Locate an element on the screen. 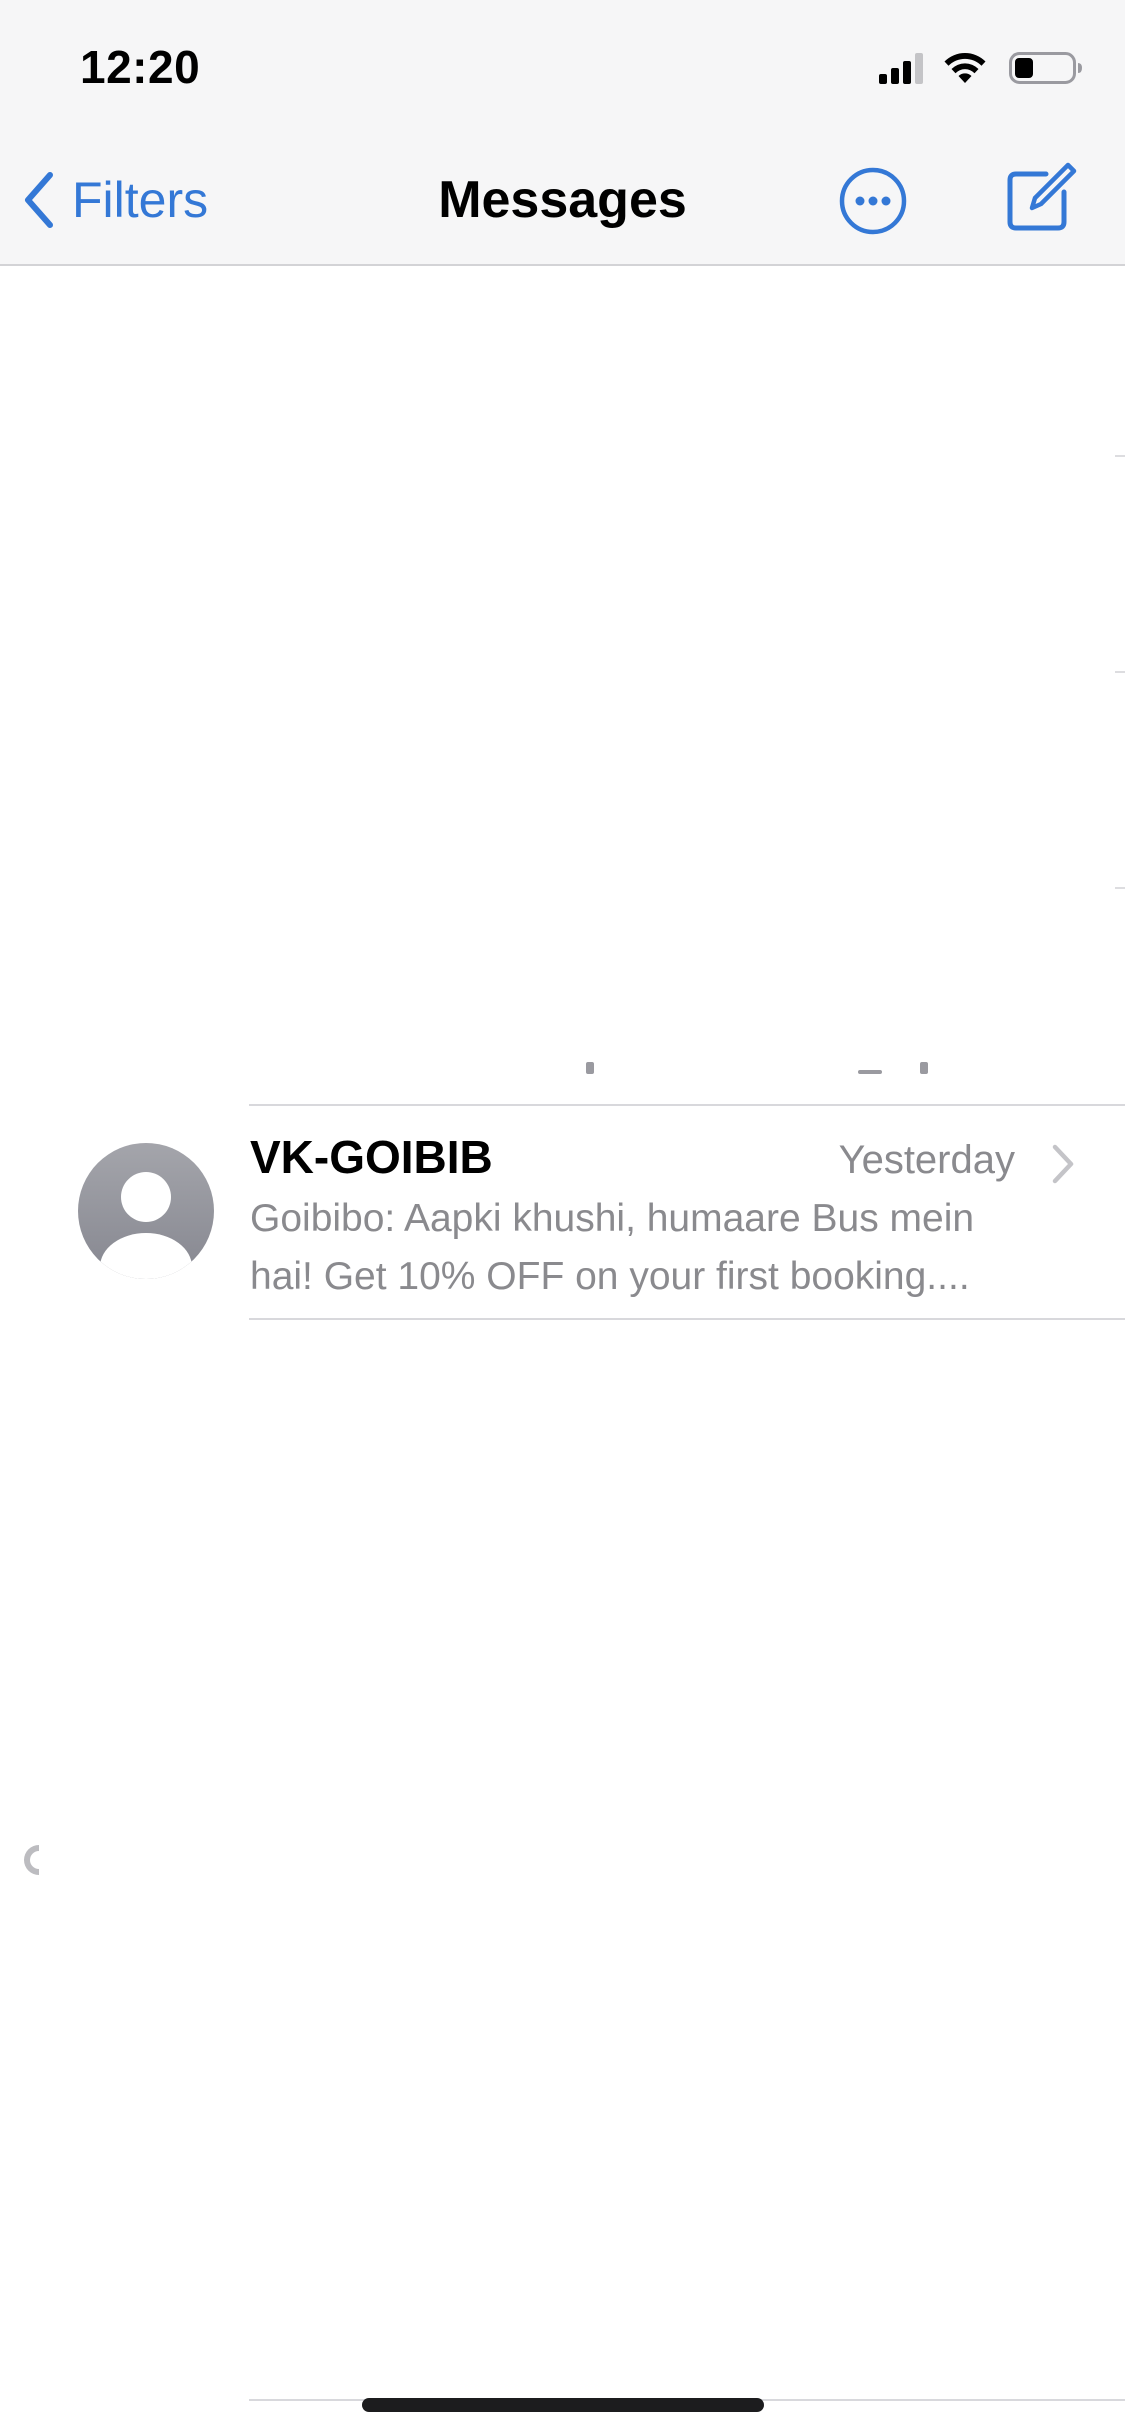 The height and width of the screenshot is (2436, 1125). message-preview-line: Goibibo: Aapki khushi, humaare Bus mein is located at coordinates (612, 1218).